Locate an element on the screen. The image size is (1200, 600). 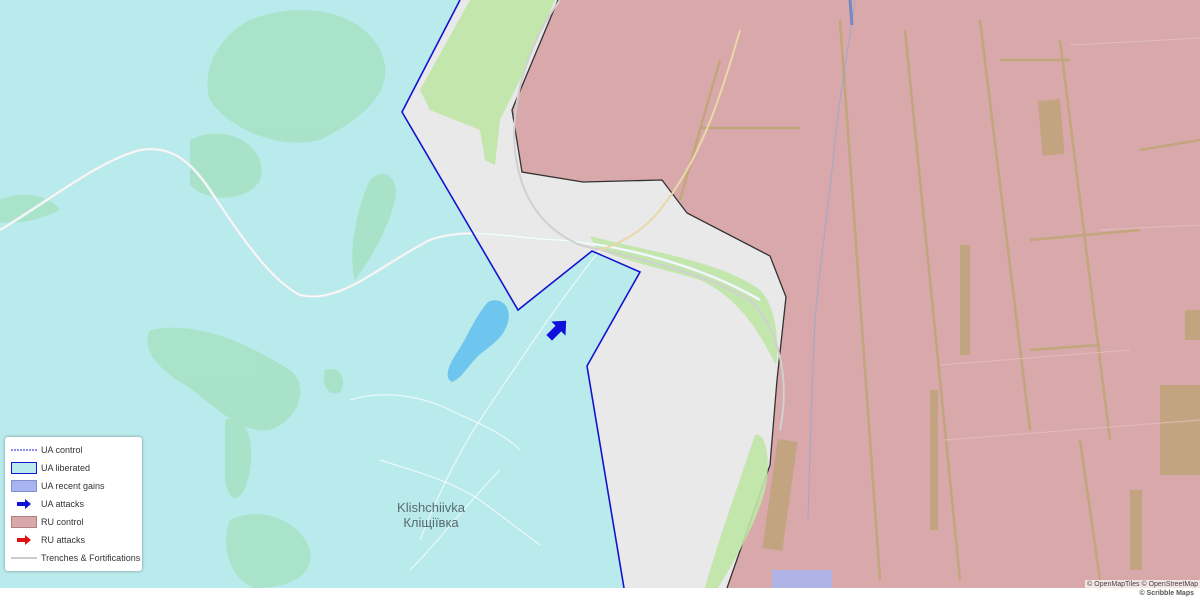
trench-swatch is located at coordinates (24, 558).